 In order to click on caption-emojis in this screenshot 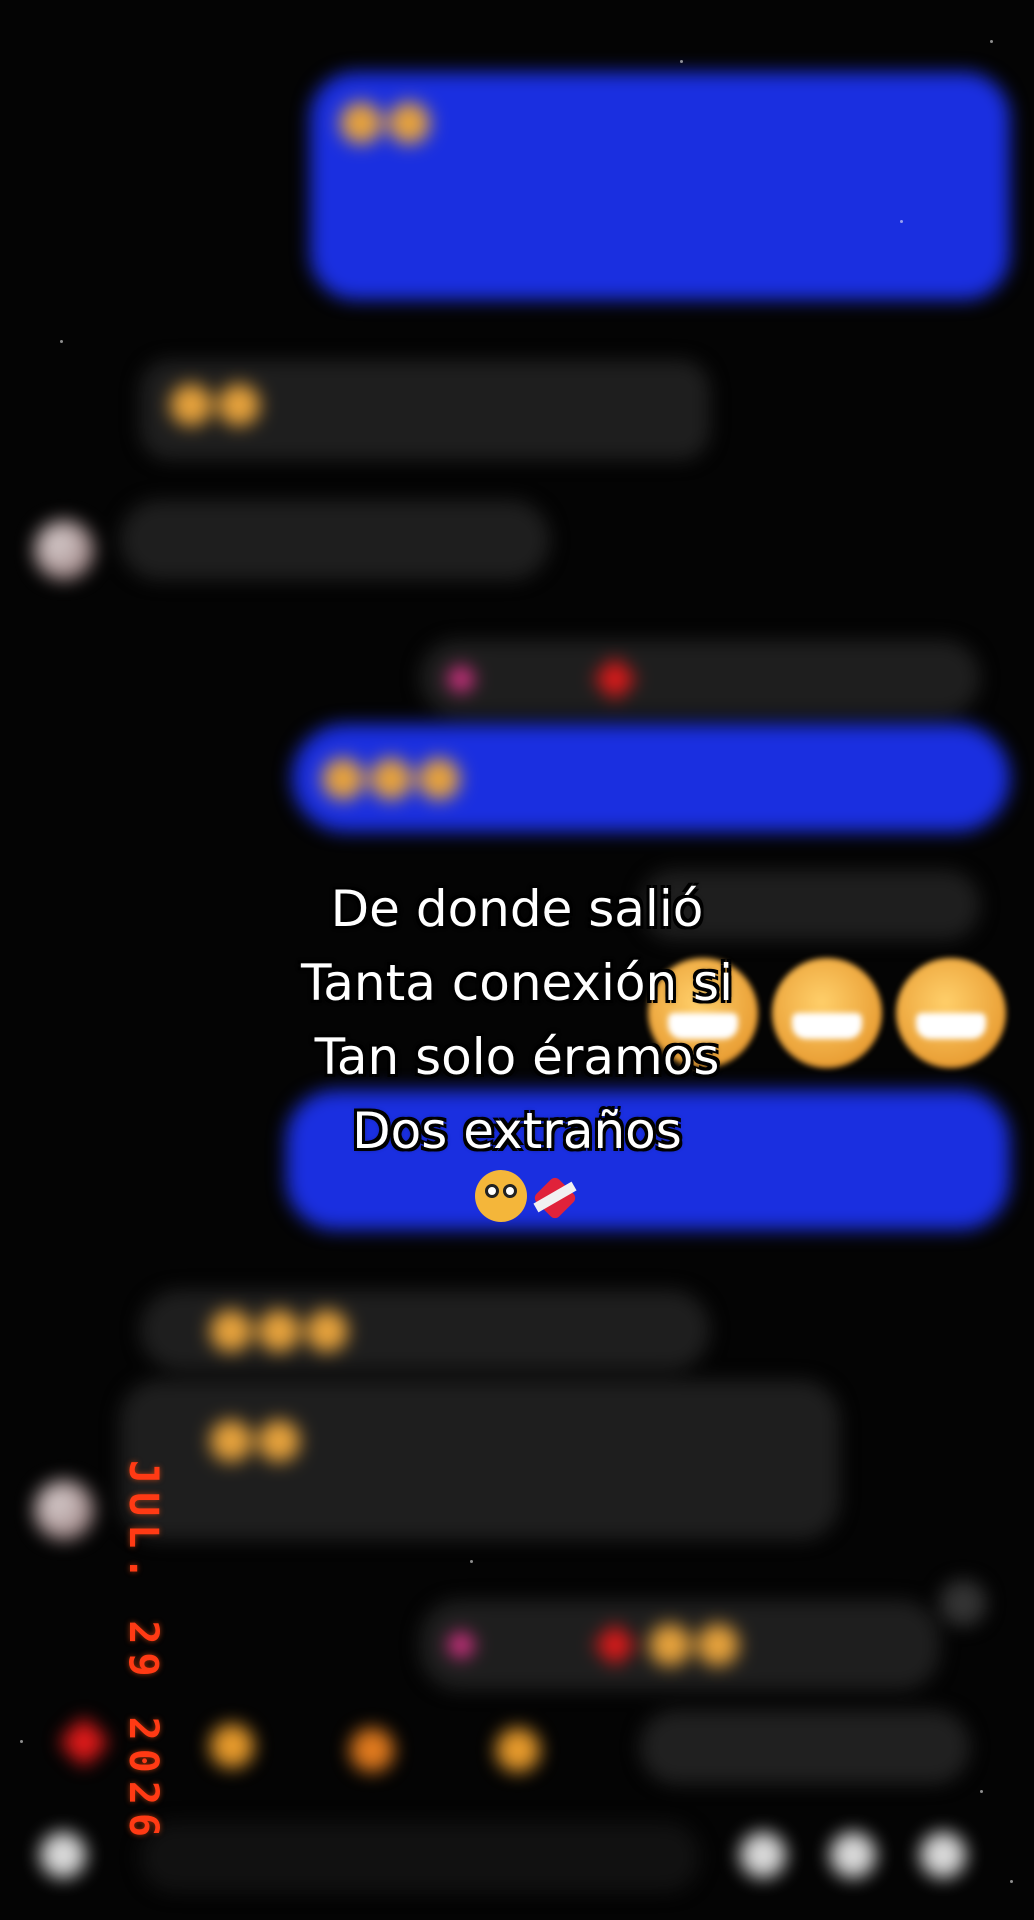, I will do `click(527, 1196)`.